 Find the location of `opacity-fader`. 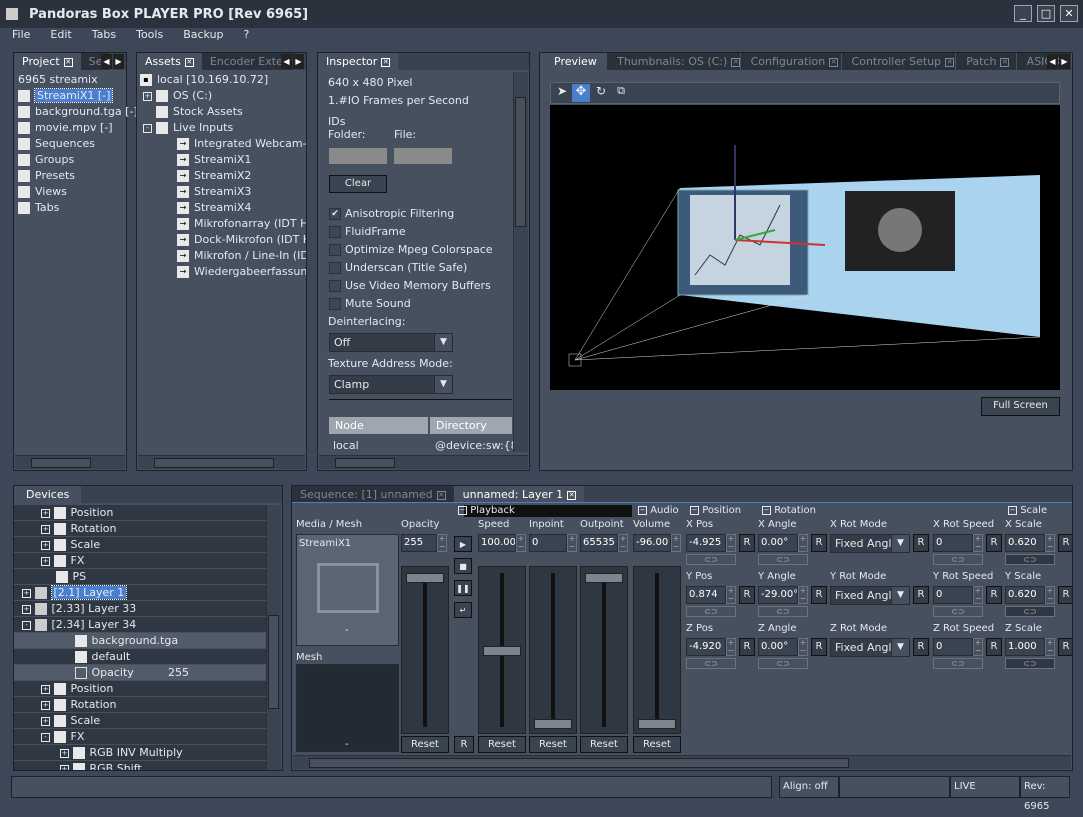

opacity-fader is located at coordinates (425, 650).